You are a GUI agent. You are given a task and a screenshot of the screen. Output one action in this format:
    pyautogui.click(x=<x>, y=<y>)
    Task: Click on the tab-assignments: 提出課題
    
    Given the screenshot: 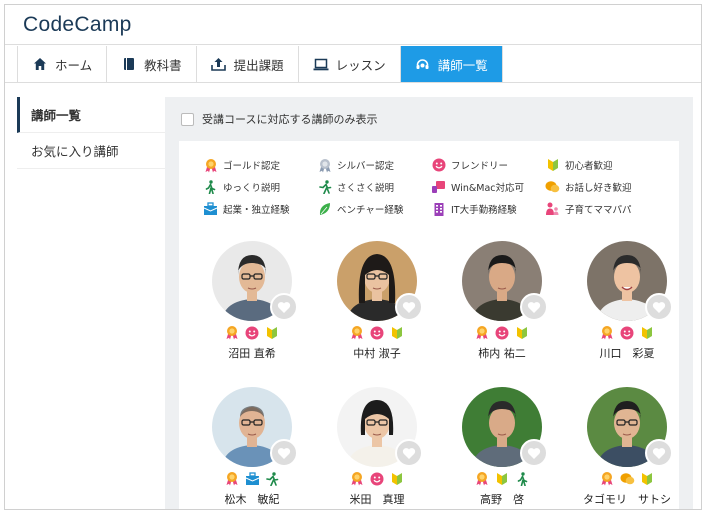 What is the action you would take?
    pyautogui.click(x=248, y=64)
    